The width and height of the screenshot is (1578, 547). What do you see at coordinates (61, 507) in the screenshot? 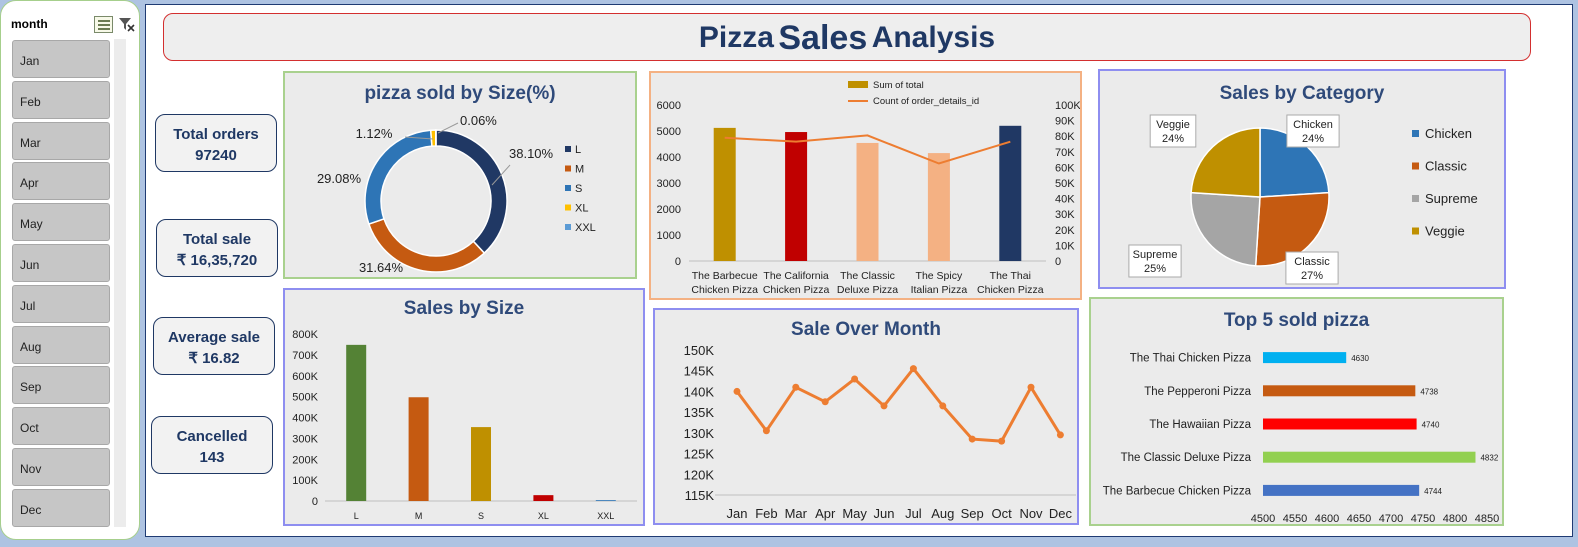
I see `slicer-item-dec: Dec` at bounding box center [61, 507].